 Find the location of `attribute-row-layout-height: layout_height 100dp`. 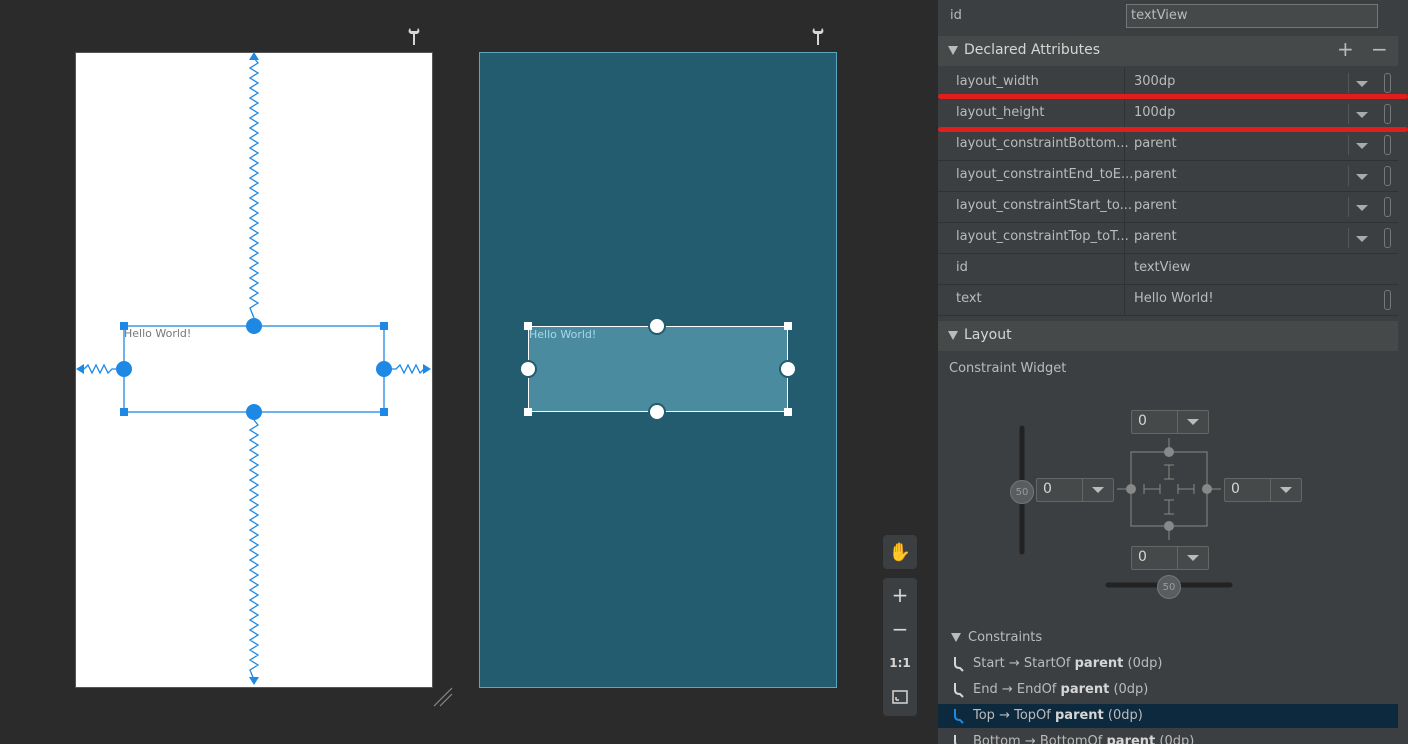

attribute-row-layout-height: layout_height 100dp is located at coordinates (1168, 114).